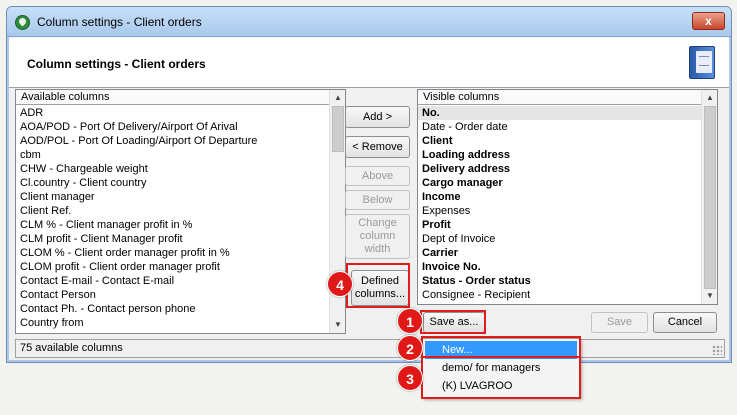 The height and width of the screenshot is (415, 737). I want to click on available-column-item: CHW - Chargeable weight, so click(172, 169).